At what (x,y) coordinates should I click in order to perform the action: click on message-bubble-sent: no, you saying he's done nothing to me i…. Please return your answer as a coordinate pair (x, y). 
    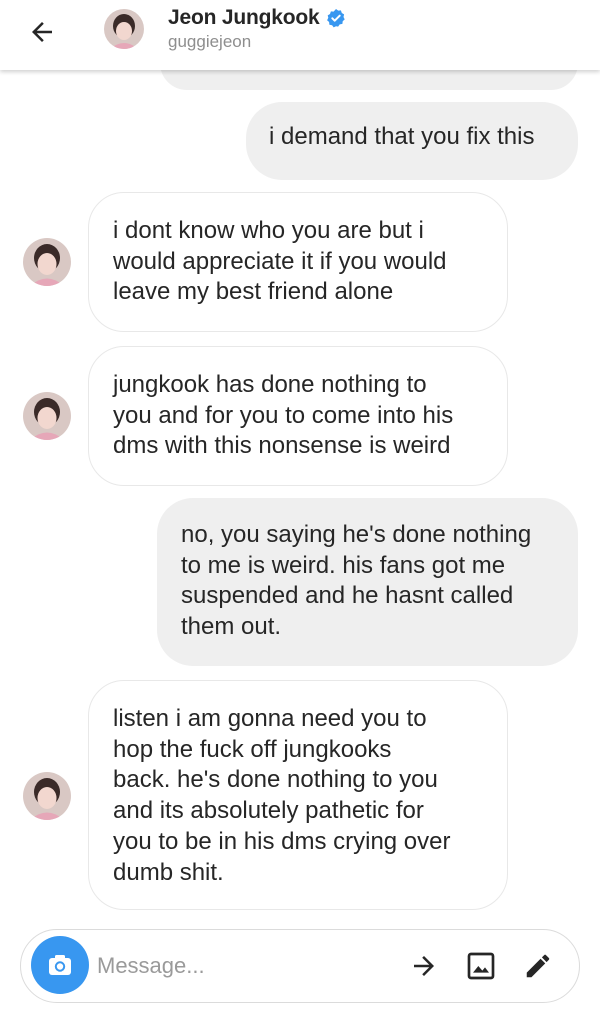
    Looking at the image, I should click on (367, 582).